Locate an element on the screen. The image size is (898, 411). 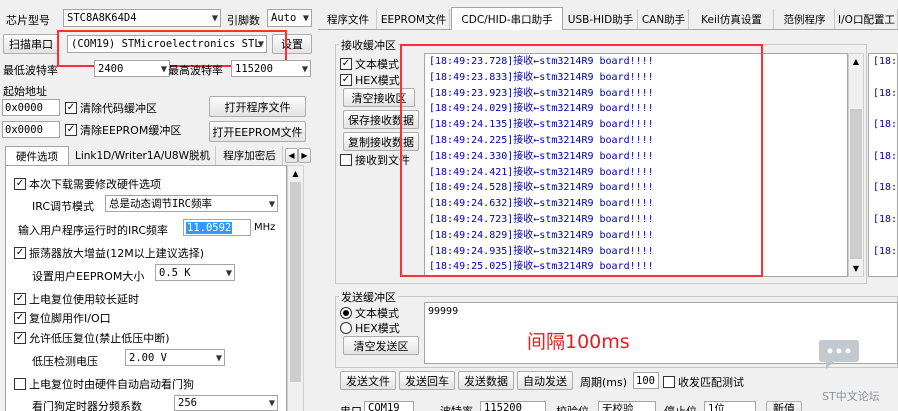
annotation-interval: 间隔100ms is located at coordinates (578, 342).